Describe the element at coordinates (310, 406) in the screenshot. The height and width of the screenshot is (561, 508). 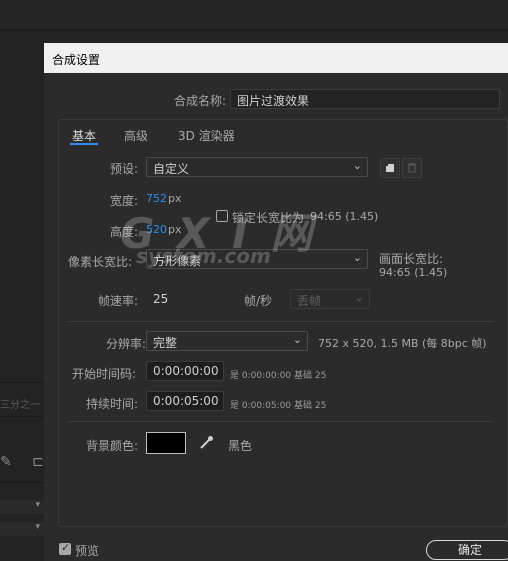
I see `duration-base: 基础 25` at that location.